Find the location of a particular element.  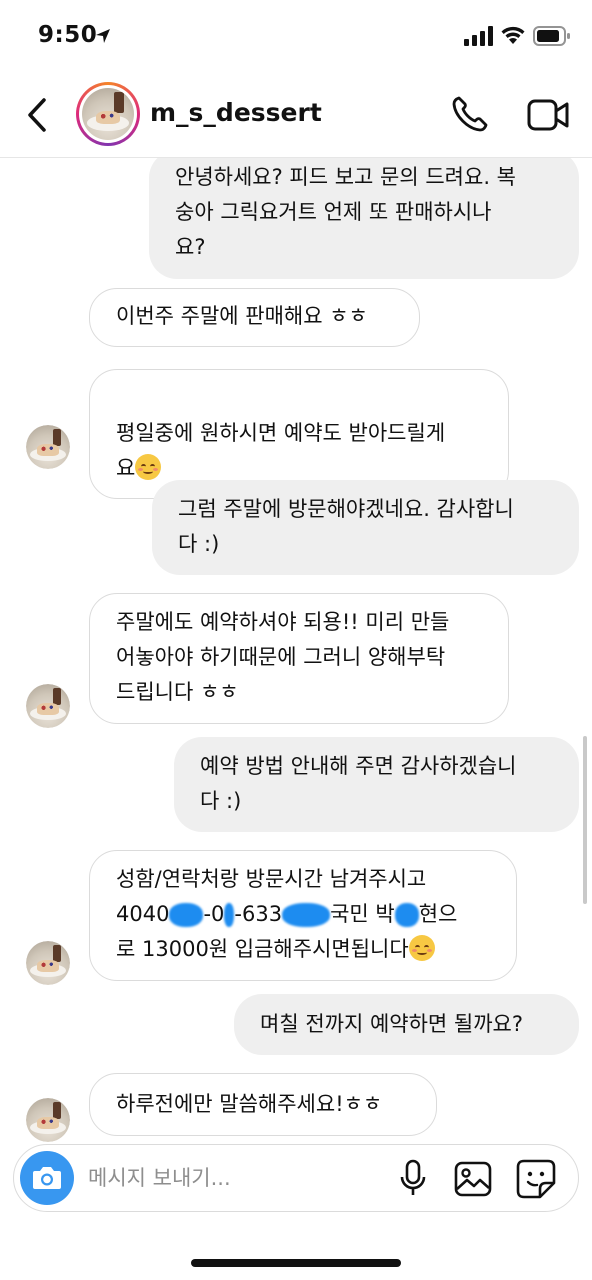

camera-button is located at coordinates (47, 1178).